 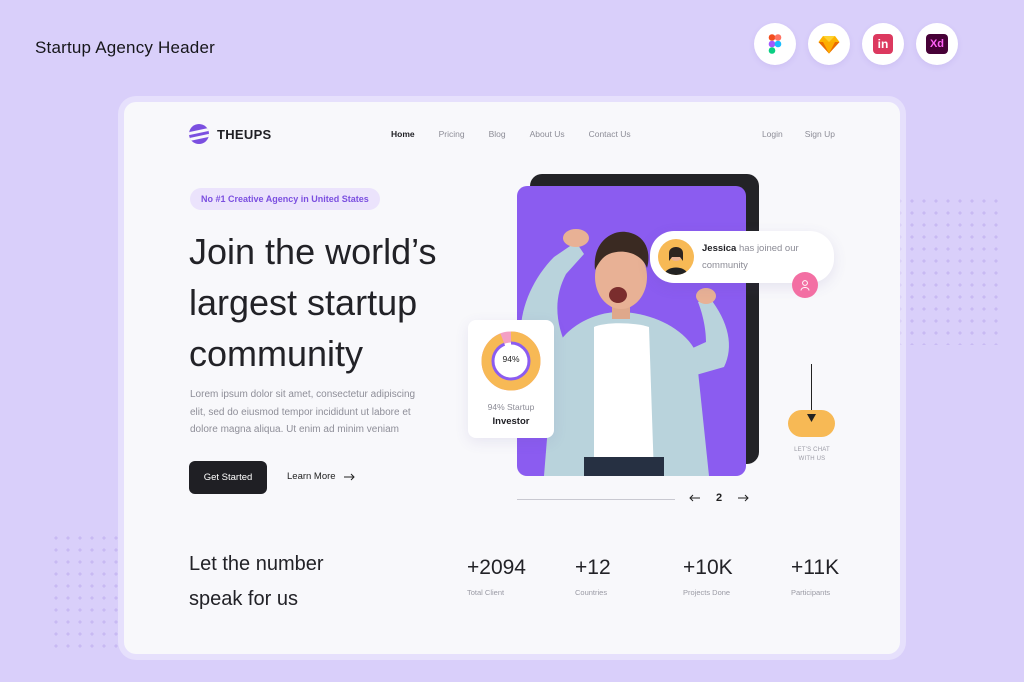 I want to click on learn-more-link: Learn More, so click(x=321, y=476).